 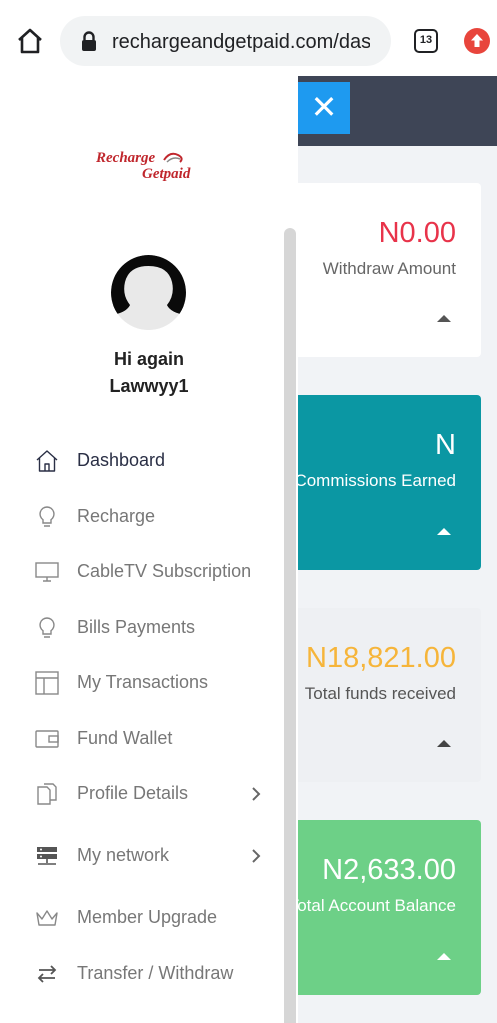 I want to click on greeting-text: Hi again, so click(x=148, y=359).